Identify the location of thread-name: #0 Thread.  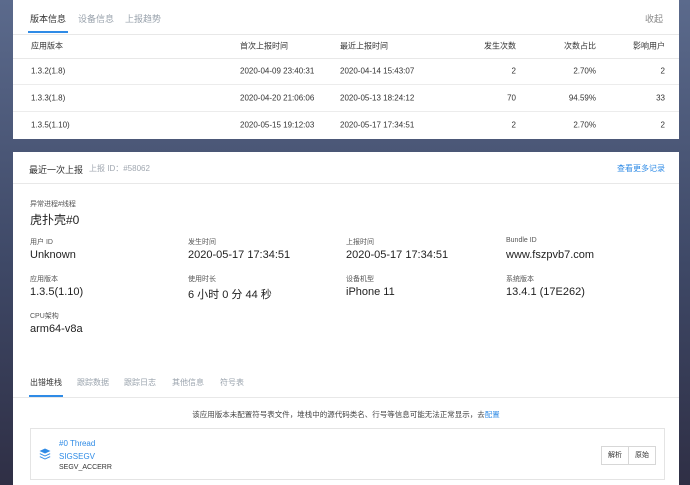
(77, 443).